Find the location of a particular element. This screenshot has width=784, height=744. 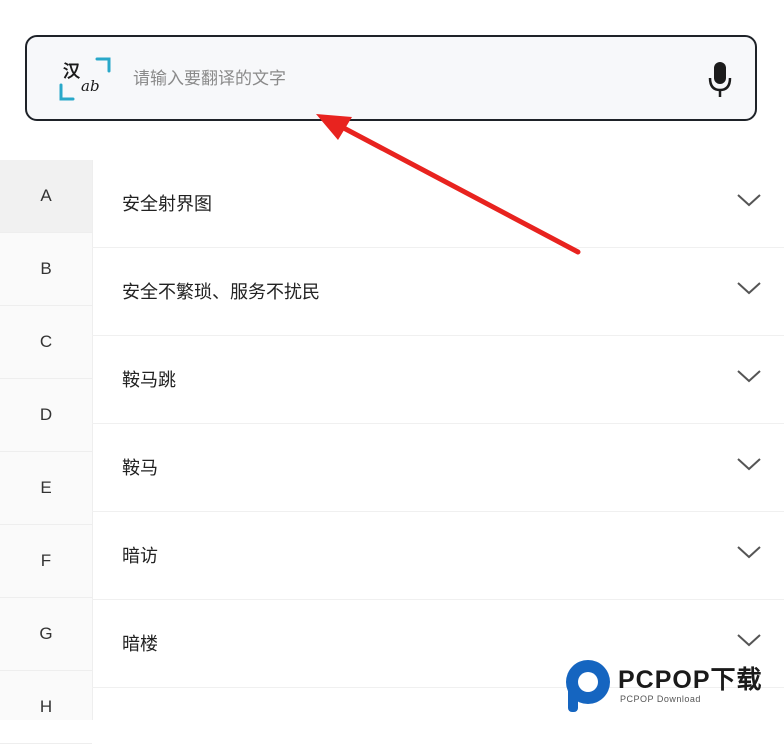

search-input is located at coordinates (403, 79).